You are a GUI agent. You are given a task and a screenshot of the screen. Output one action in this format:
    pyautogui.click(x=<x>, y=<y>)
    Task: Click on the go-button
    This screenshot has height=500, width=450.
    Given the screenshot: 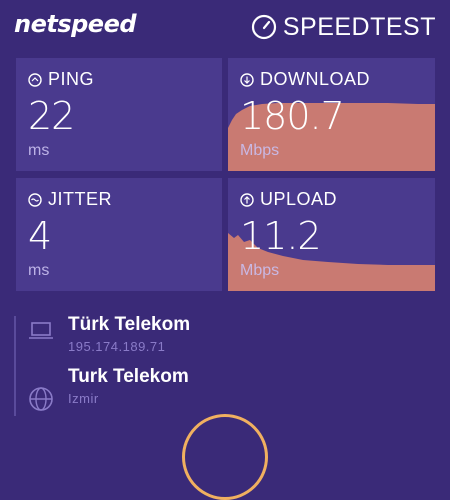 What is the action you would take?
    pyautogui.click(x=225, y=457)
    